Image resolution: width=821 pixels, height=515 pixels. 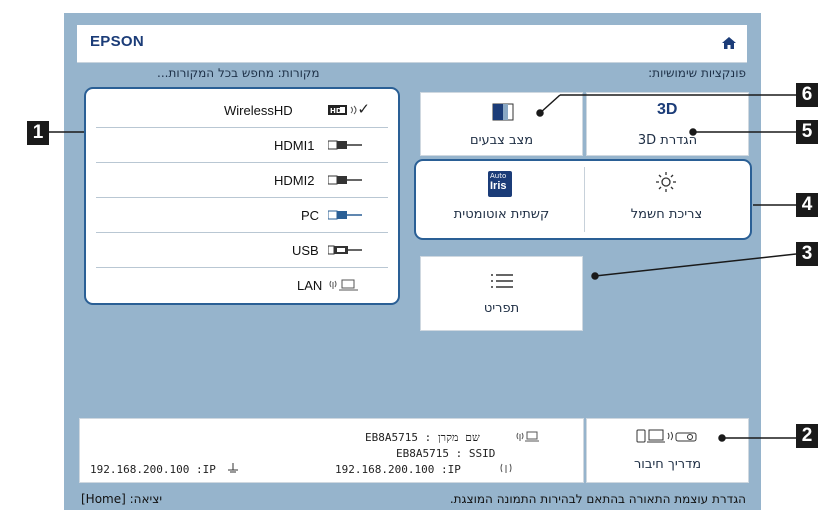 What do you see at coordinates (807, 132) in the screenshot?
I see `callout-marker-5: 5` at bounding box center [807, 132].